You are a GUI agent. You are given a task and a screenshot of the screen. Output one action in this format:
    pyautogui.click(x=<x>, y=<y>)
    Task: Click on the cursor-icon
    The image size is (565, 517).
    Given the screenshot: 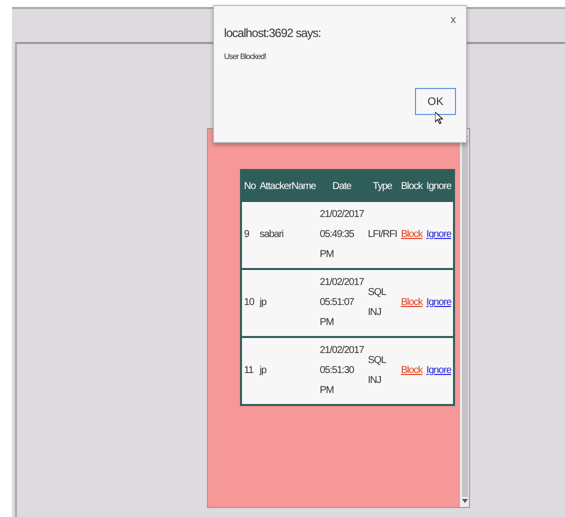 What is the action you would take?
    pyautogui.click(x=439, y=118)
    